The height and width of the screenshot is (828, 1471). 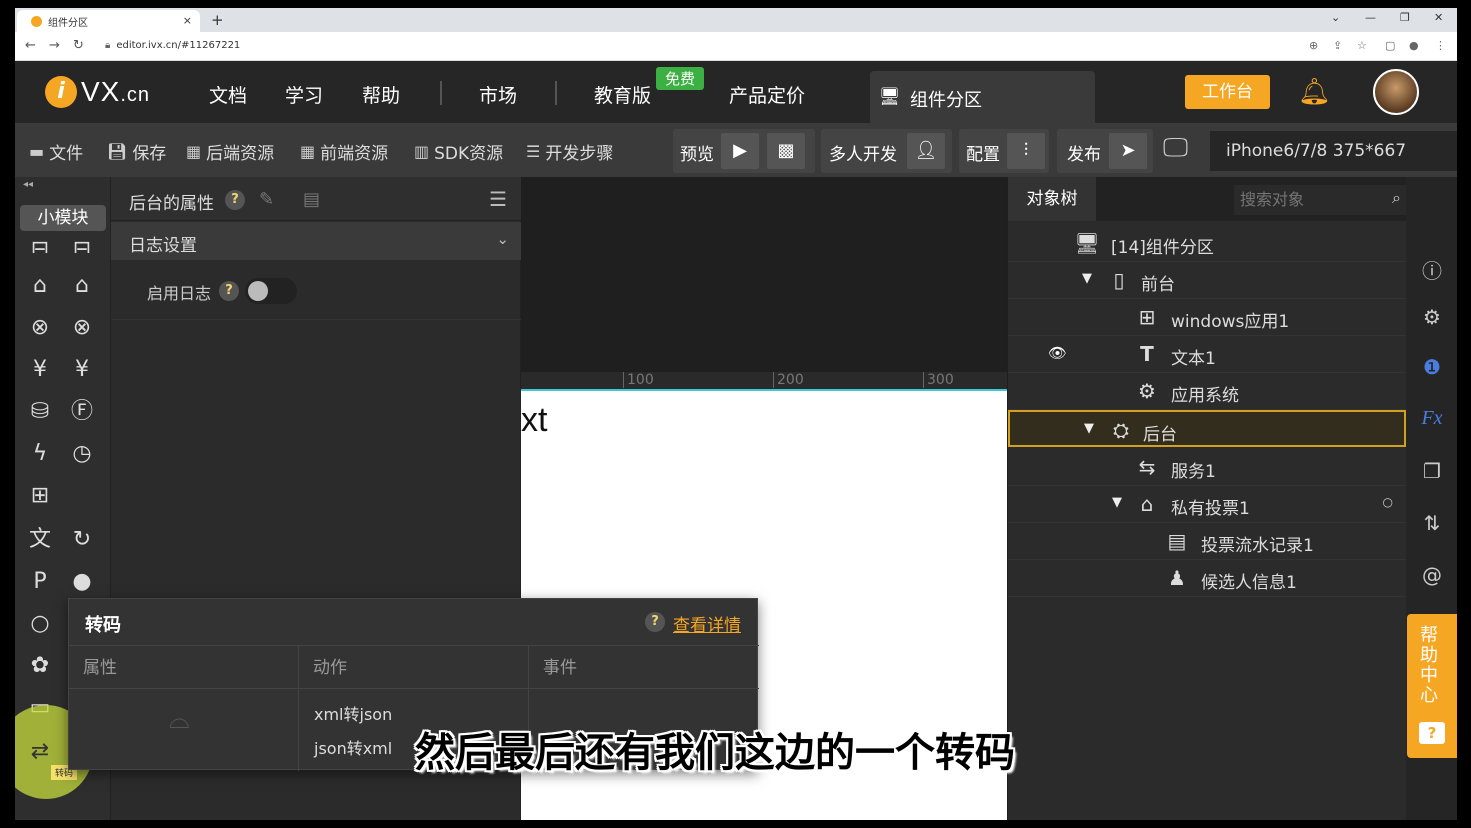 What do you see at coordinates (1414, 45) in the screenshot?
I see `profile-icon: ●` at bounding box center [1414, 45].